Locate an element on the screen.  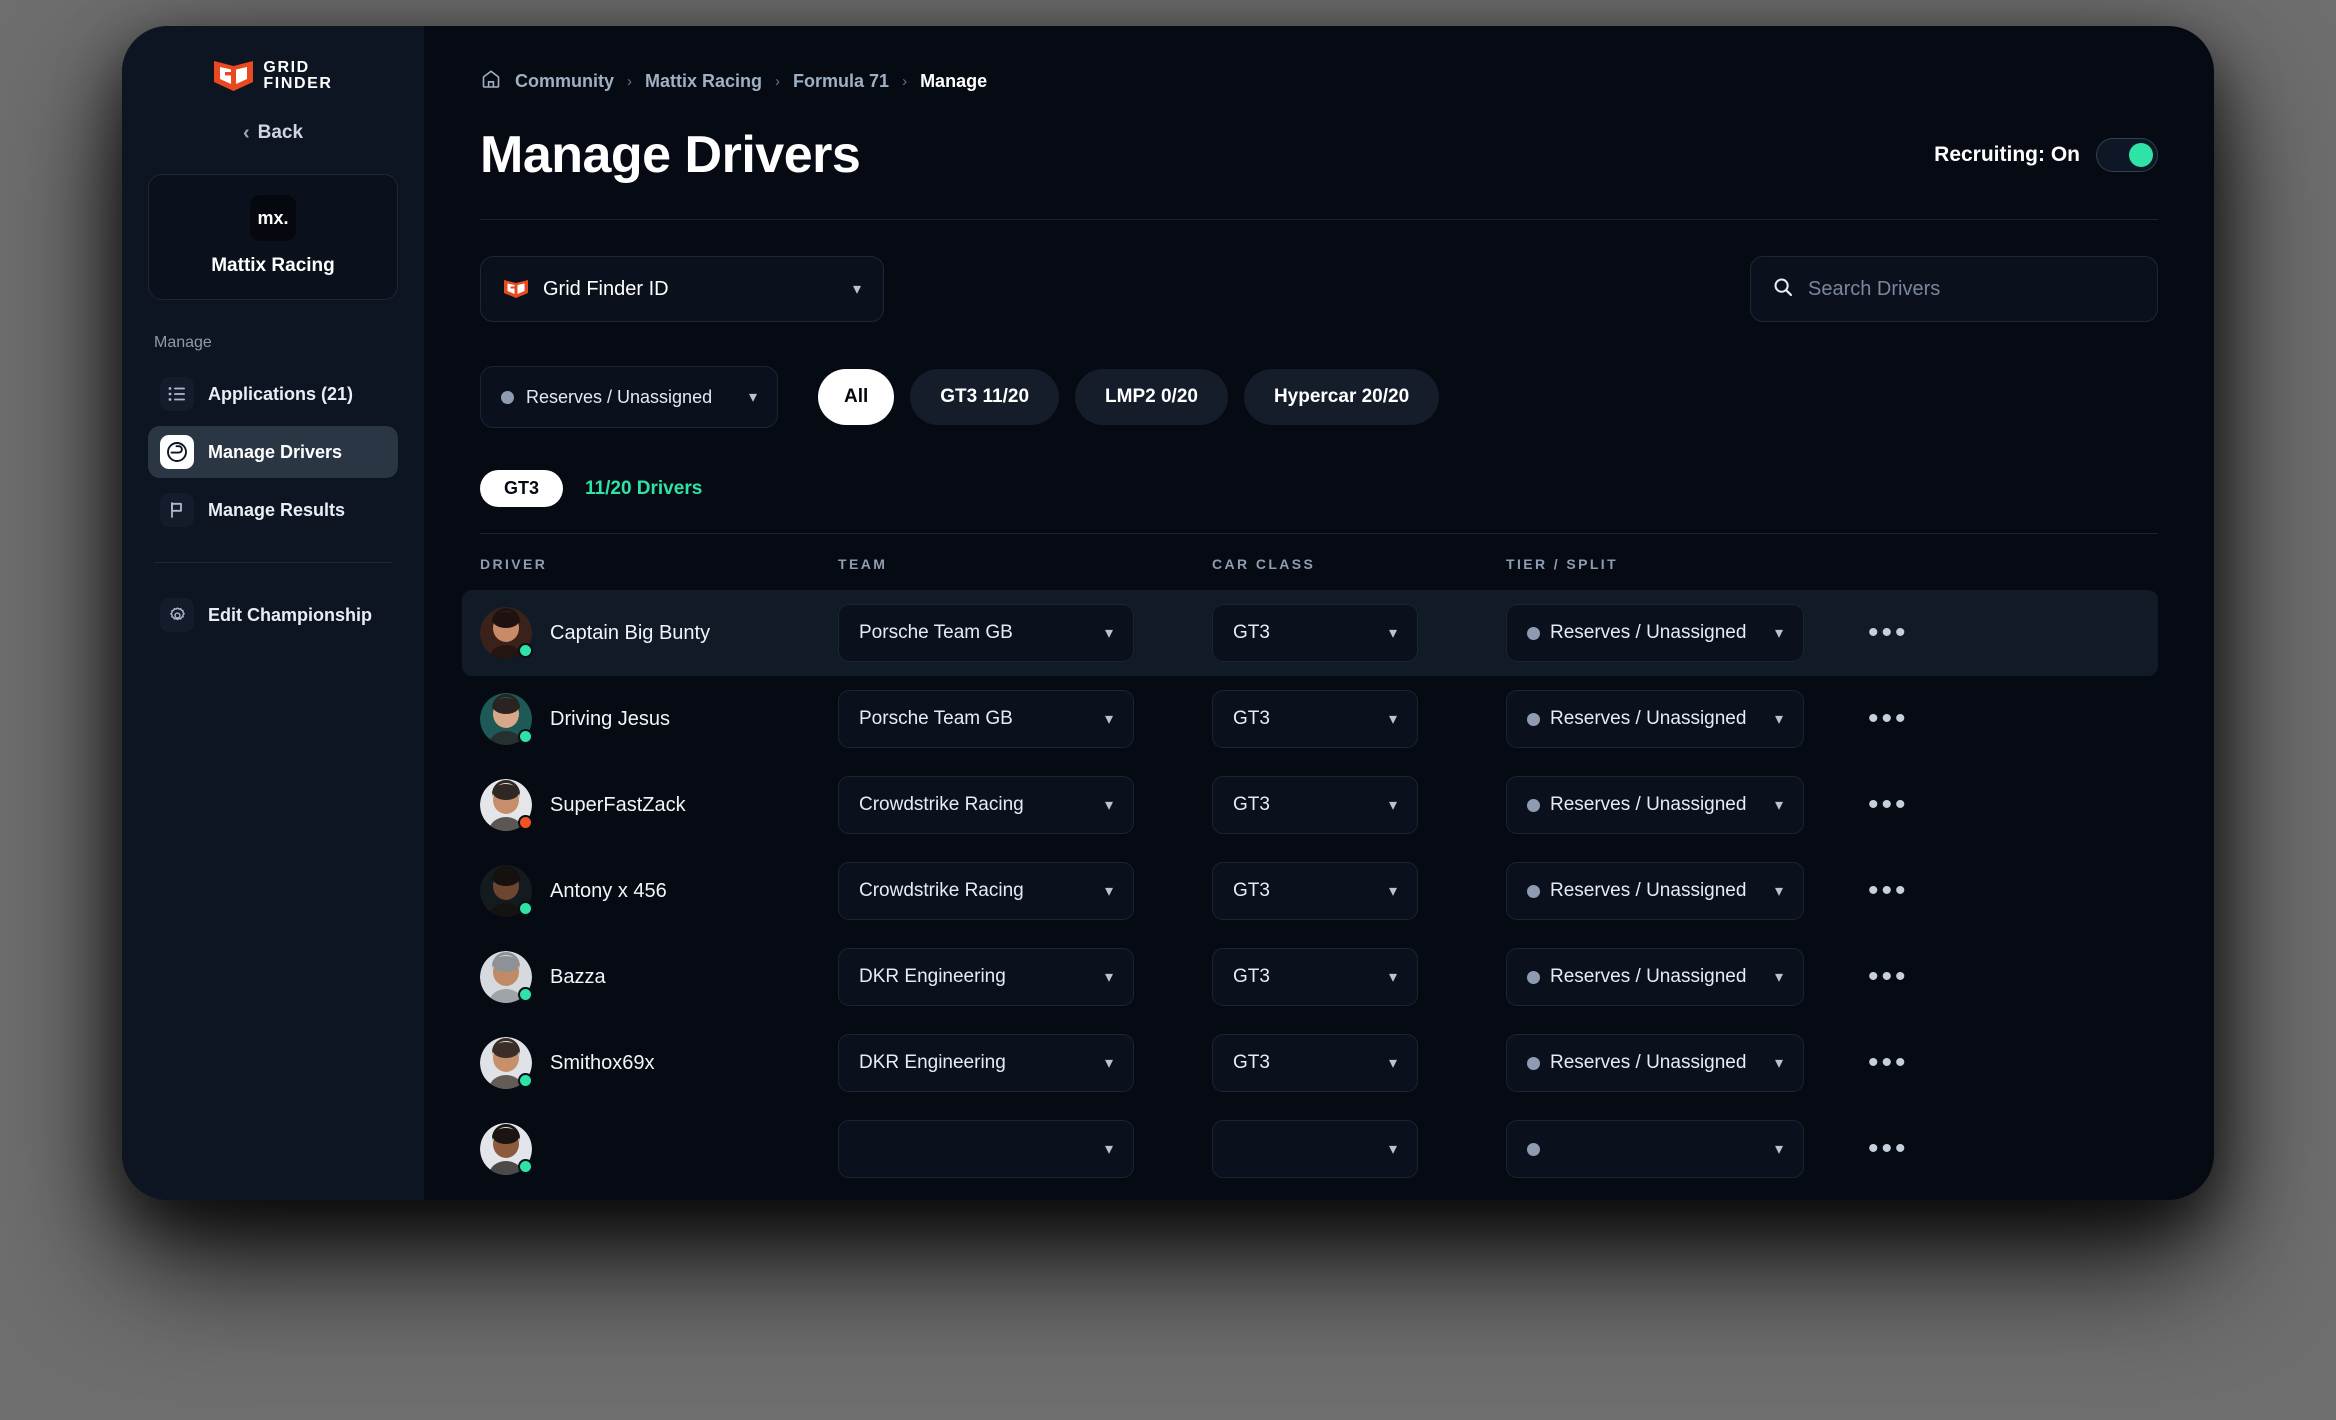
team-select: ▾ is located at coordinates (986, 1149).